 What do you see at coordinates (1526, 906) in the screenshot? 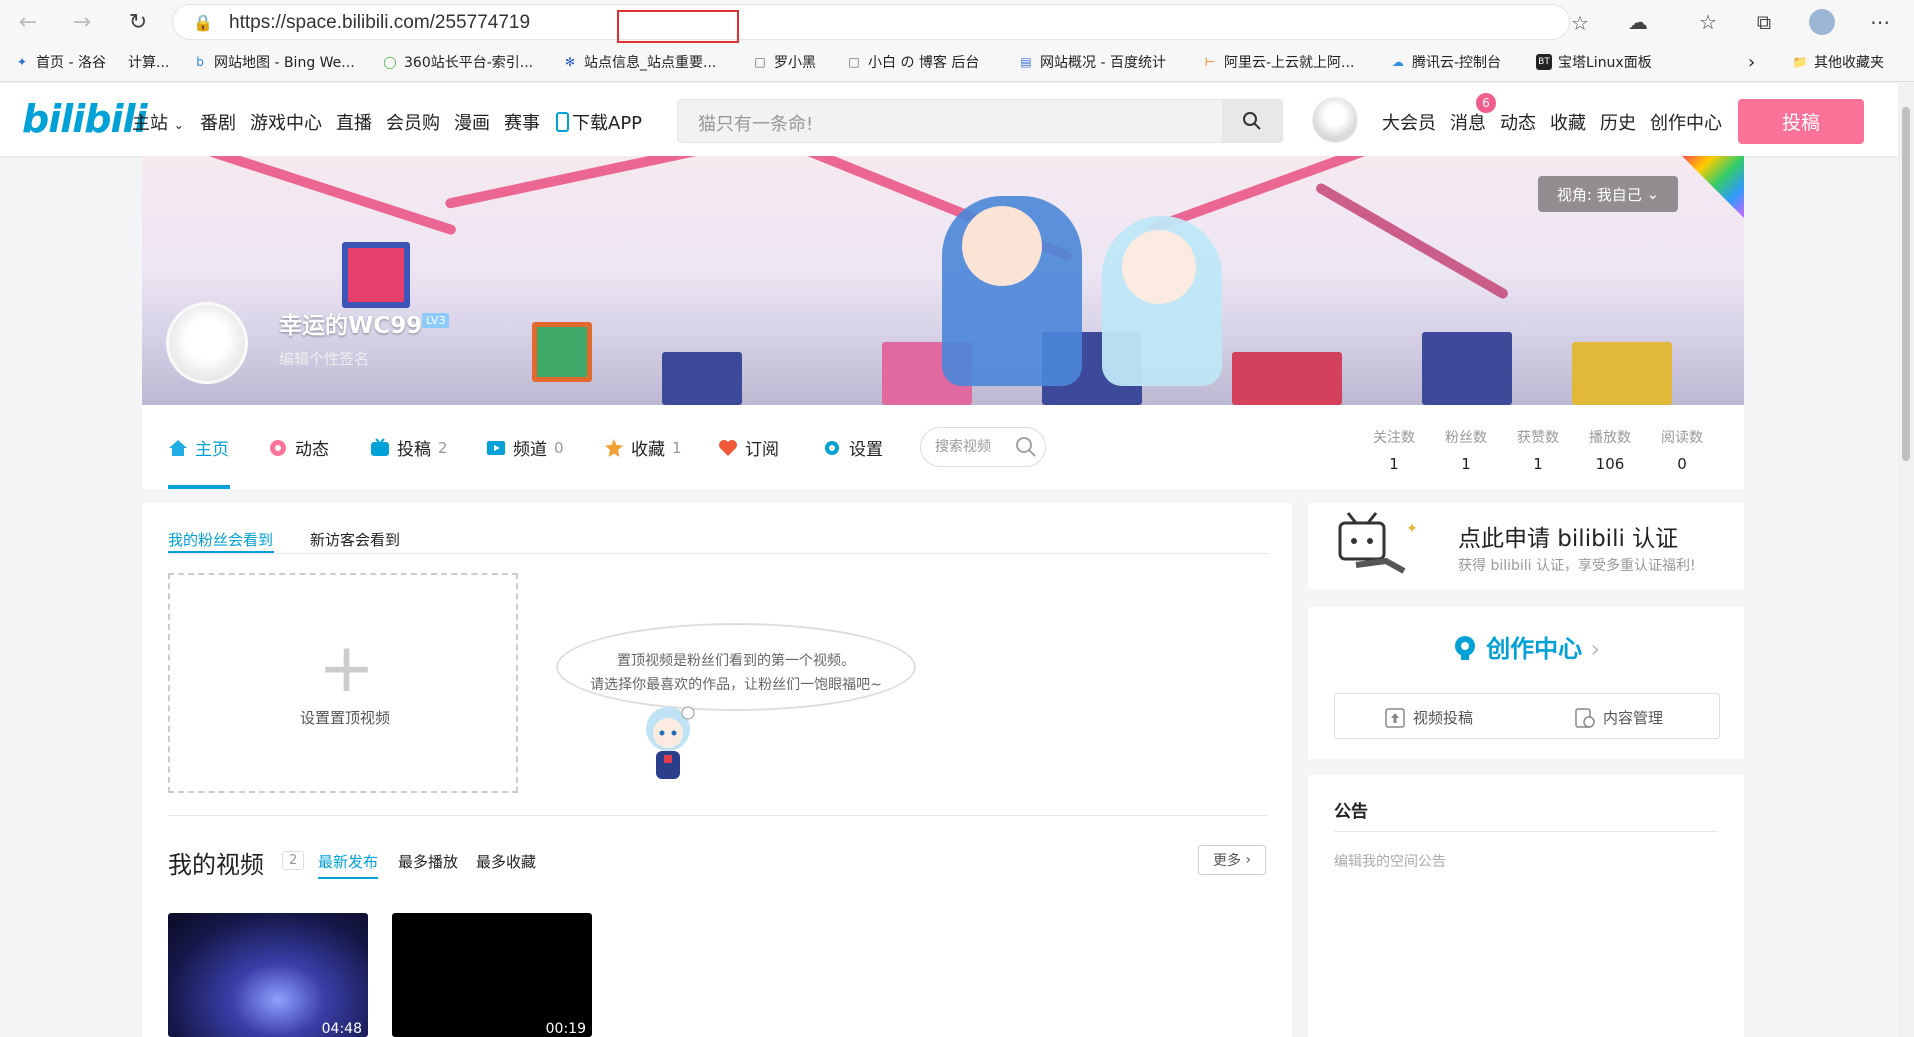
I see `notice-card: 公告 编辑我的空间公告` at bounding box center [1526, 906].